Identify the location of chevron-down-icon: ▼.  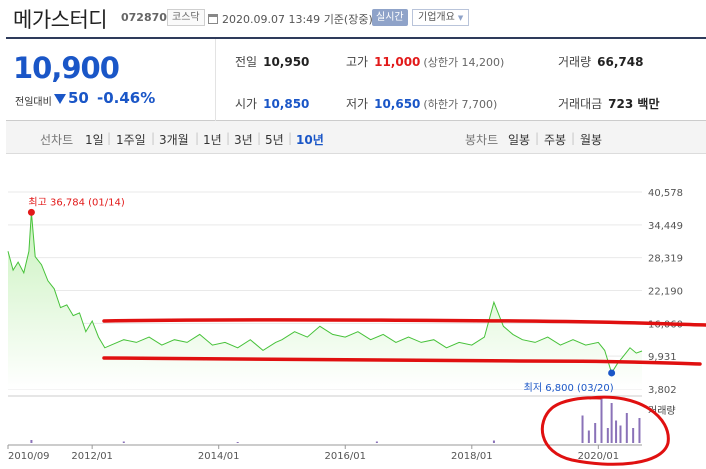
(460, 18).